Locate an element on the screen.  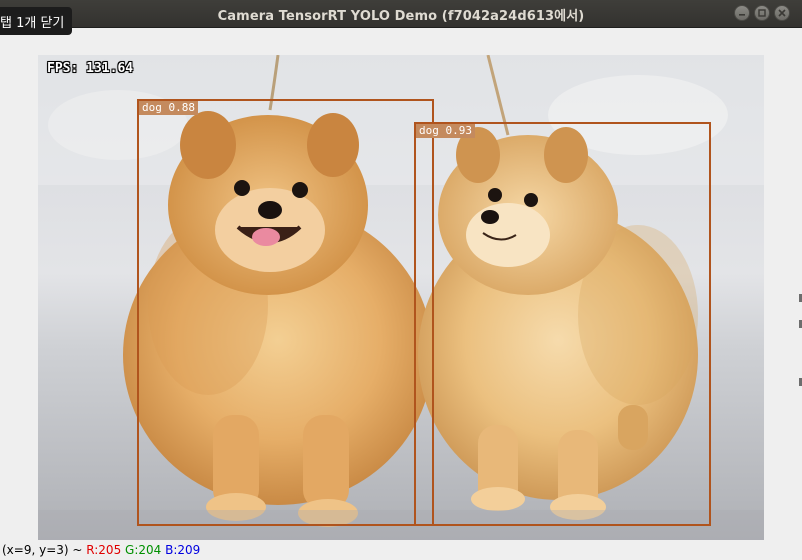
minimize-icon is located at coordinates (742, 15).